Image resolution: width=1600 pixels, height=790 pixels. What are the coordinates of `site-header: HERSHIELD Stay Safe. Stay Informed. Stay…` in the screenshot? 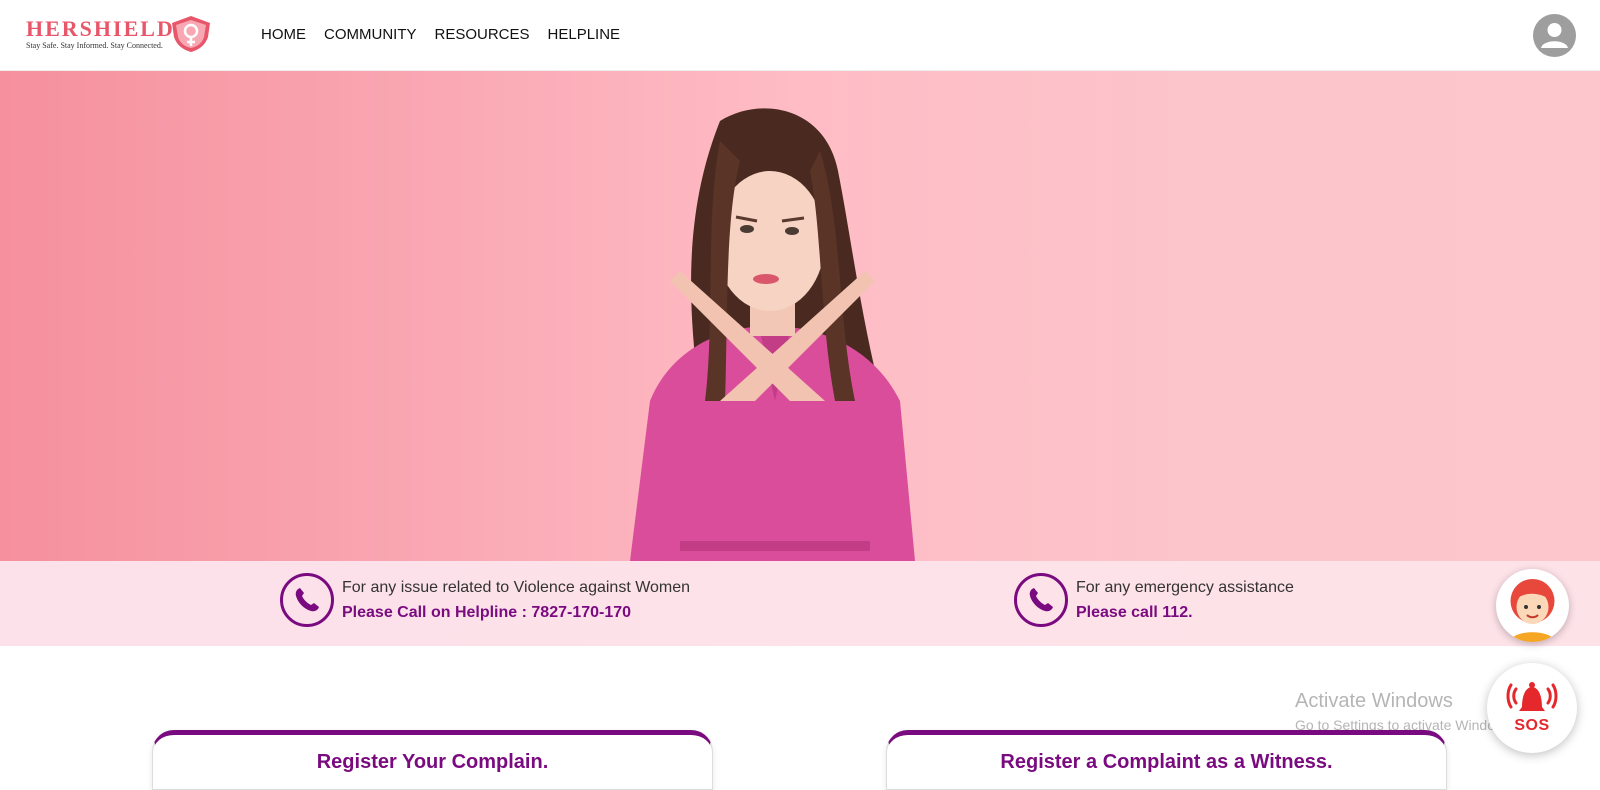 It's located at (800, 35).